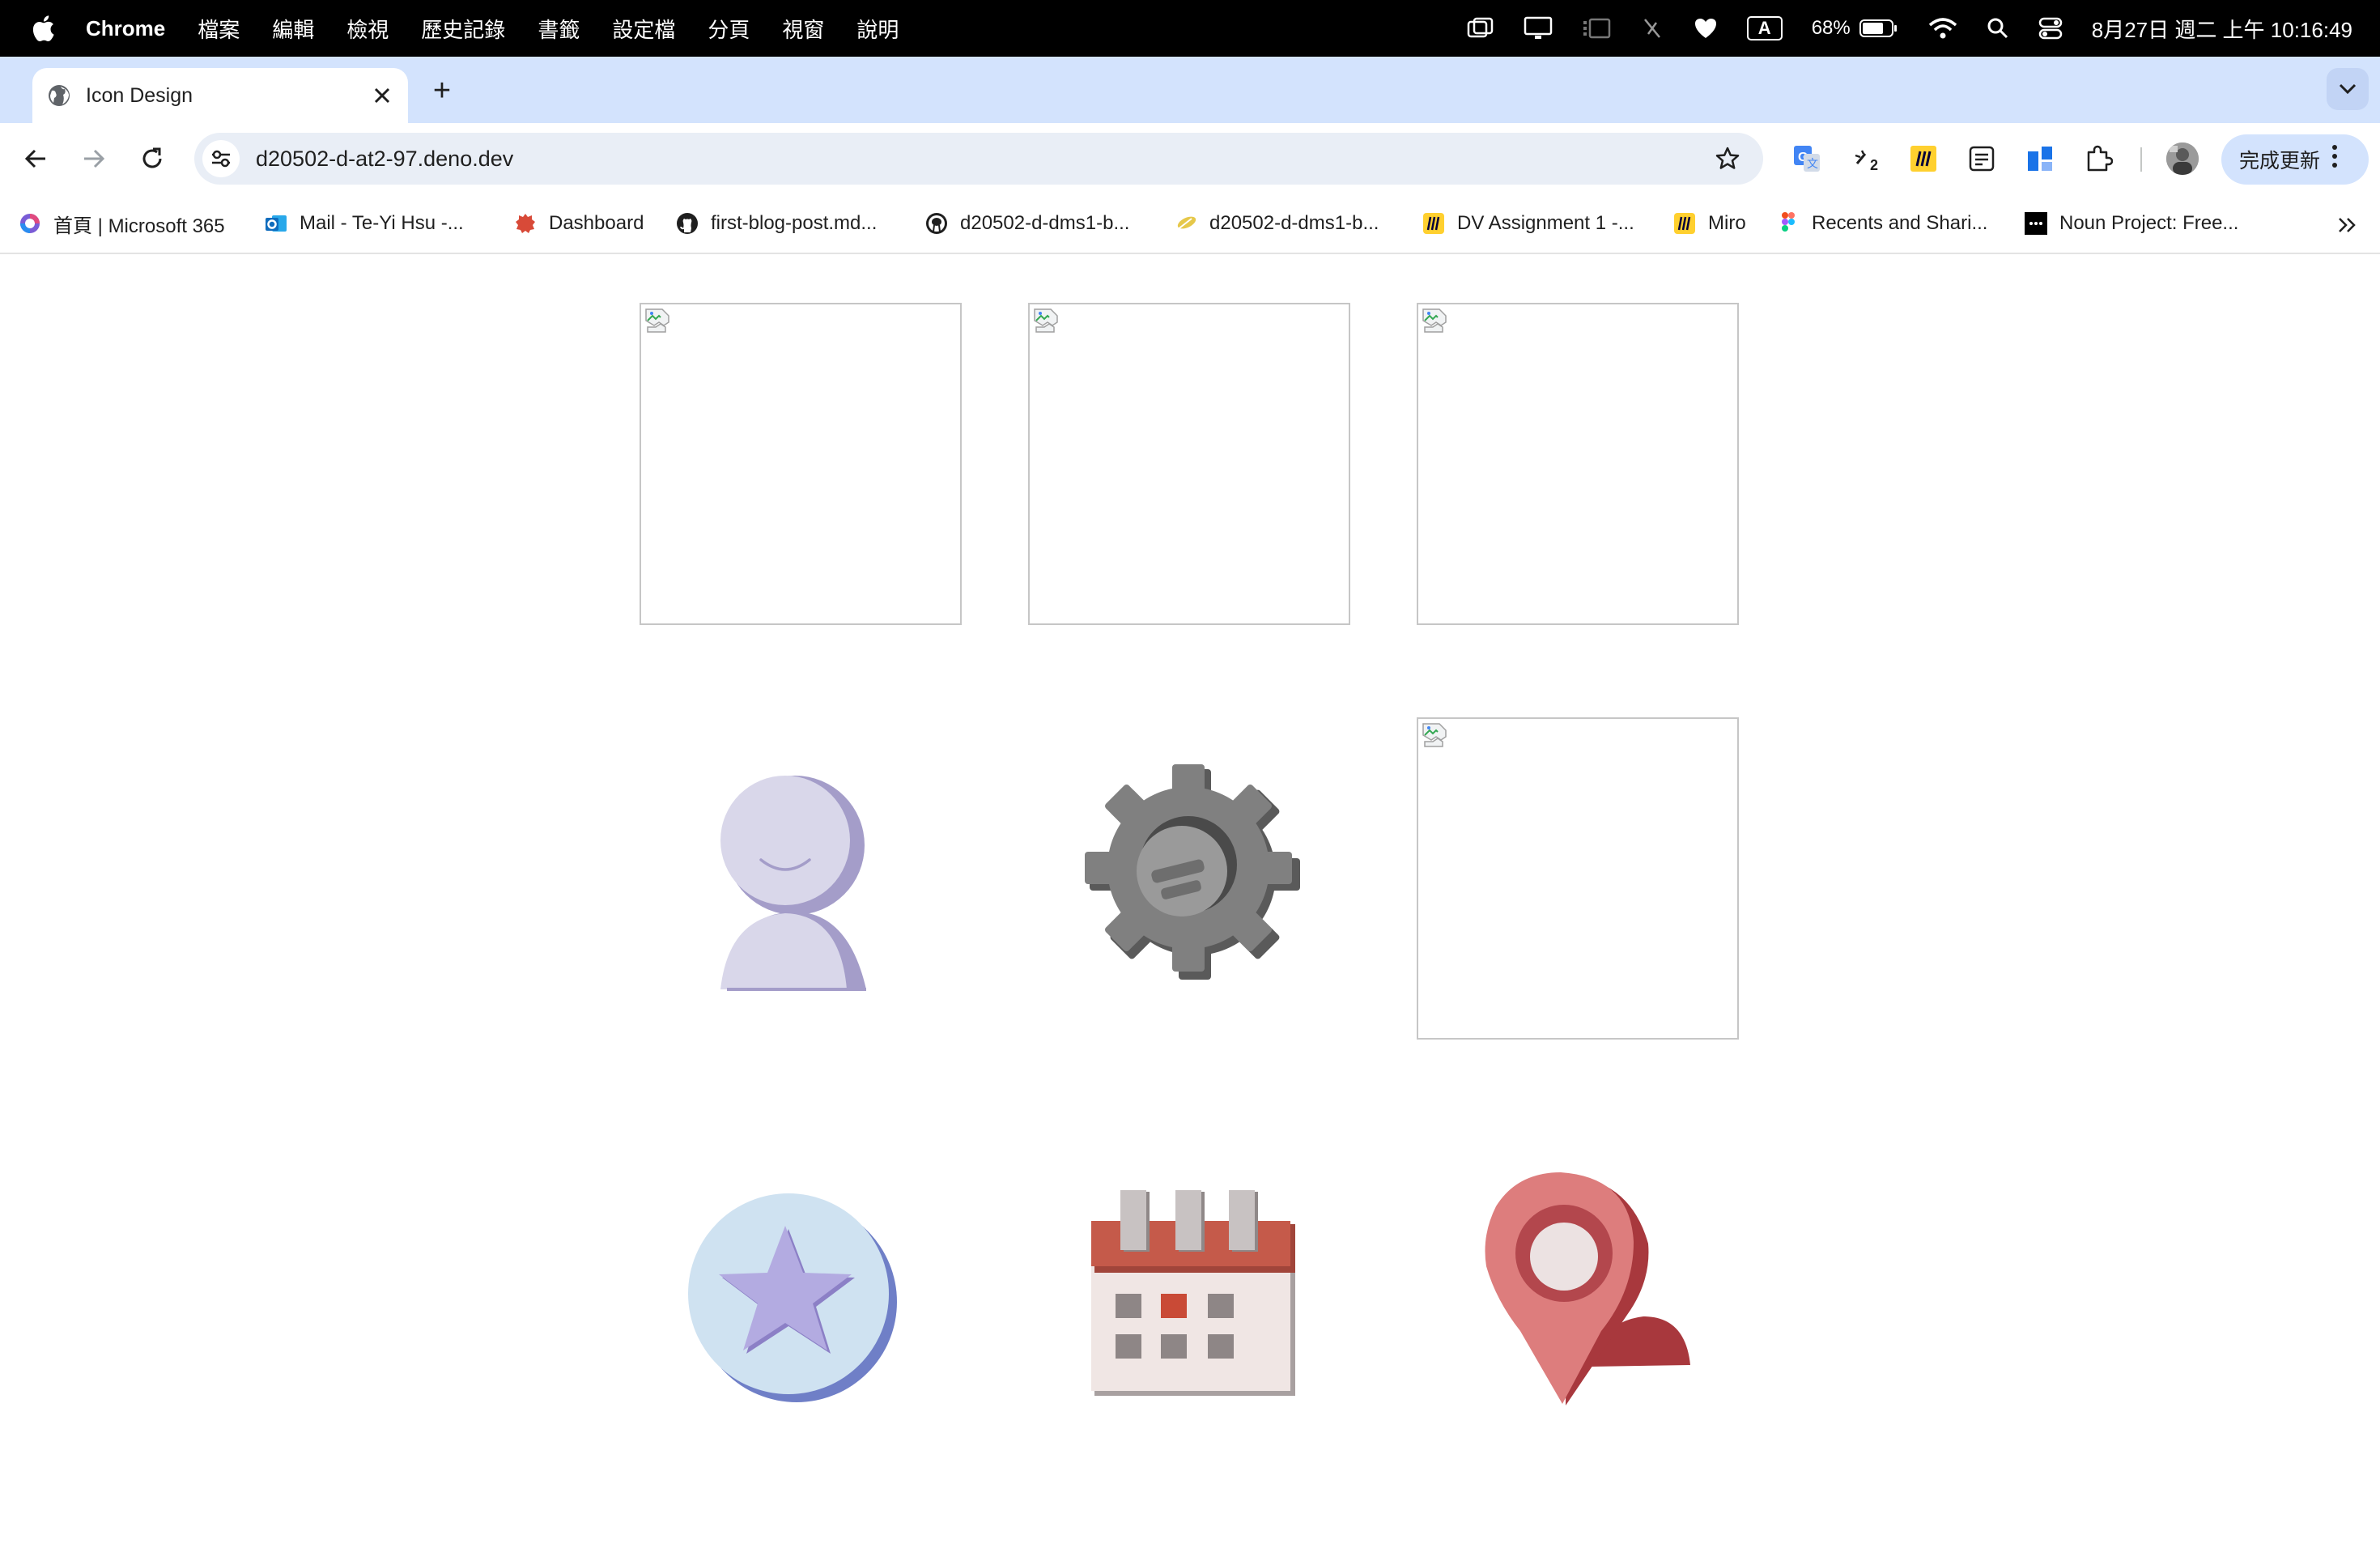 The width and height of the screenshot is (2380, 1548). What do you see at coordinates (125, 29) in the screenshot?
I see `menu-app-name: Chrome` at bounding box center [125, 29].